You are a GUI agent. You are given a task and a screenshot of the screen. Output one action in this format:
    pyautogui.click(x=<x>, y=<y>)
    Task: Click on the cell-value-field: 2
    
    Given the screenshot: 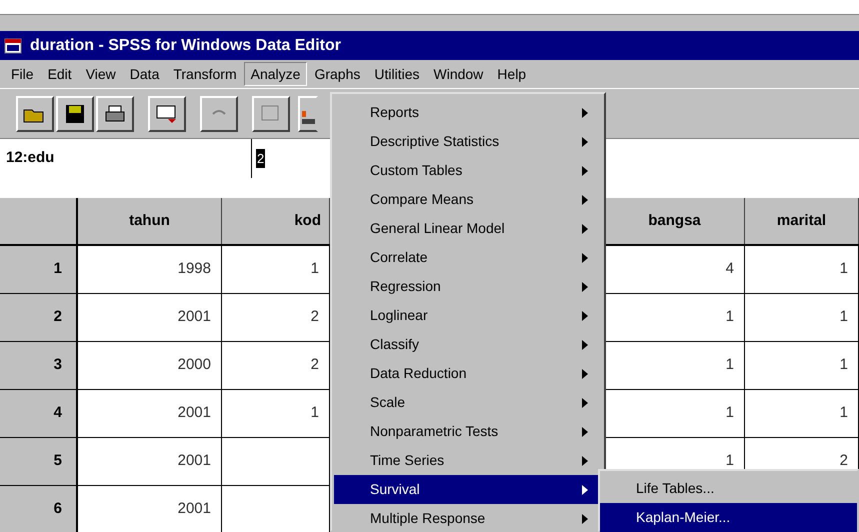 What is the action you would take?
    pyautogui.click(x=287, y=158)
    